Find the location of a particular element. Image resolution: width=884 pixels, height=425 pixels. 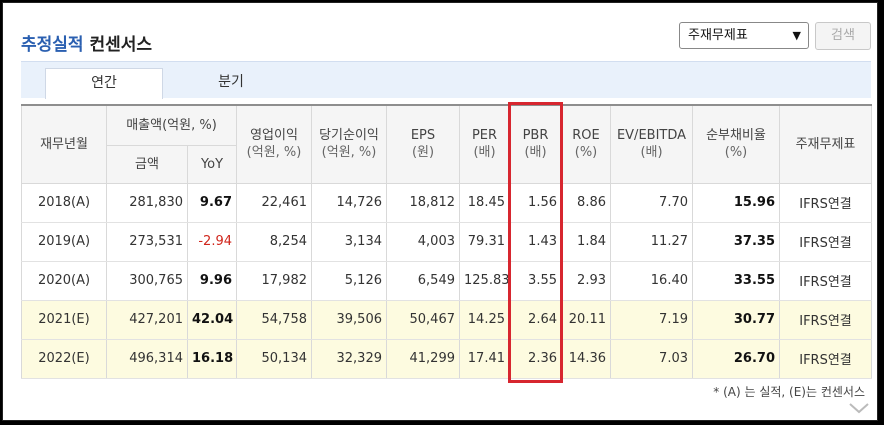

header-eps-unit: (원) is located at coordinates (423, 153).